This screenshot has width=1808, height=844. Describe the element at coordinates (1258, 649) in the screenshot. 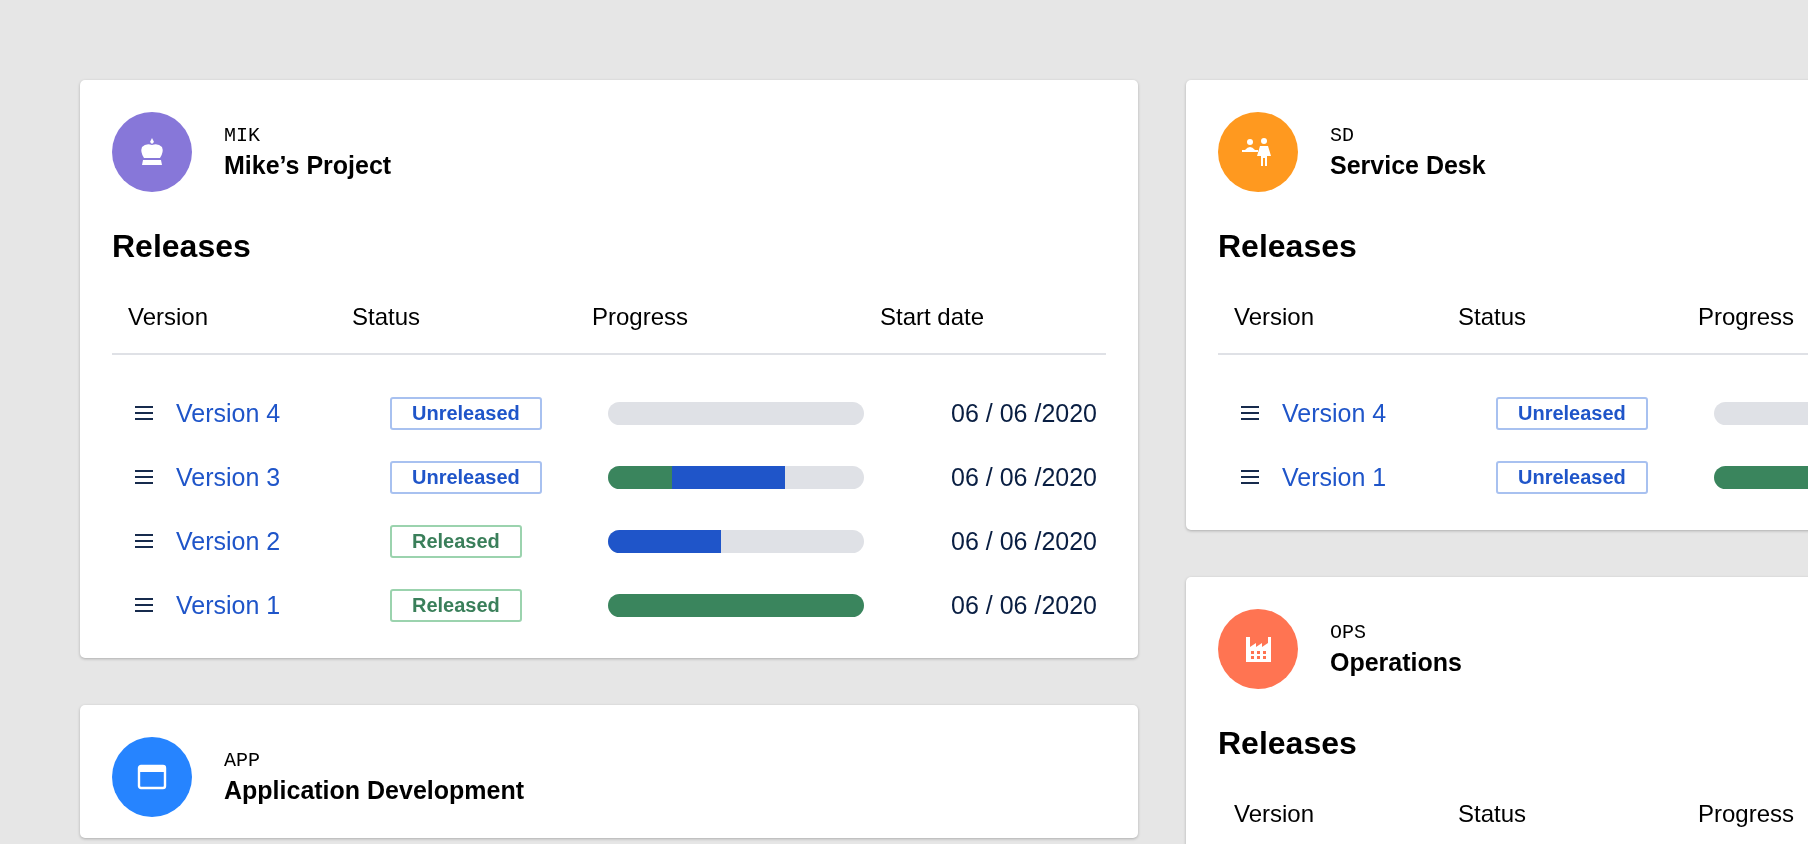

I see `factory-icon` at that location.